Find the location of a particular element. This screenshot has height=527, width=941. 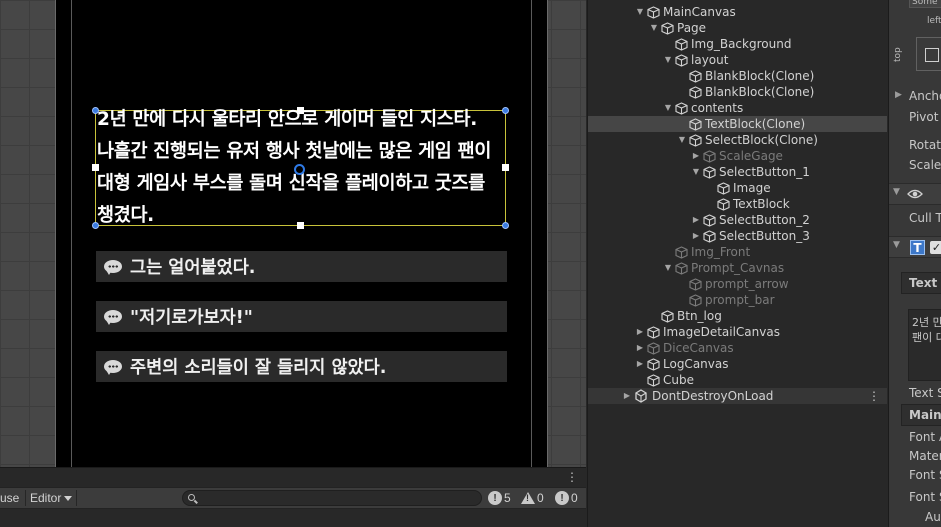

hierarchy-item: Btn_log is located at coordinates (737, 316).